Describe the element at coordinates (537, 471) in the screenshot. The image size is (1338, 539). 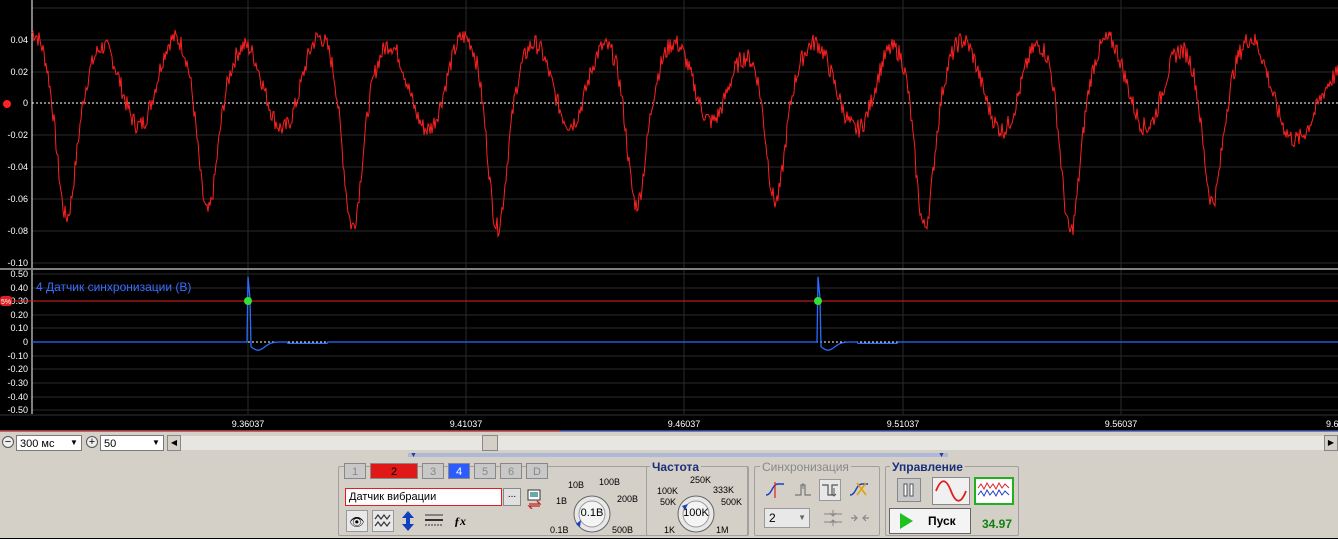
I see `tab-channel-digital: D` at that location.